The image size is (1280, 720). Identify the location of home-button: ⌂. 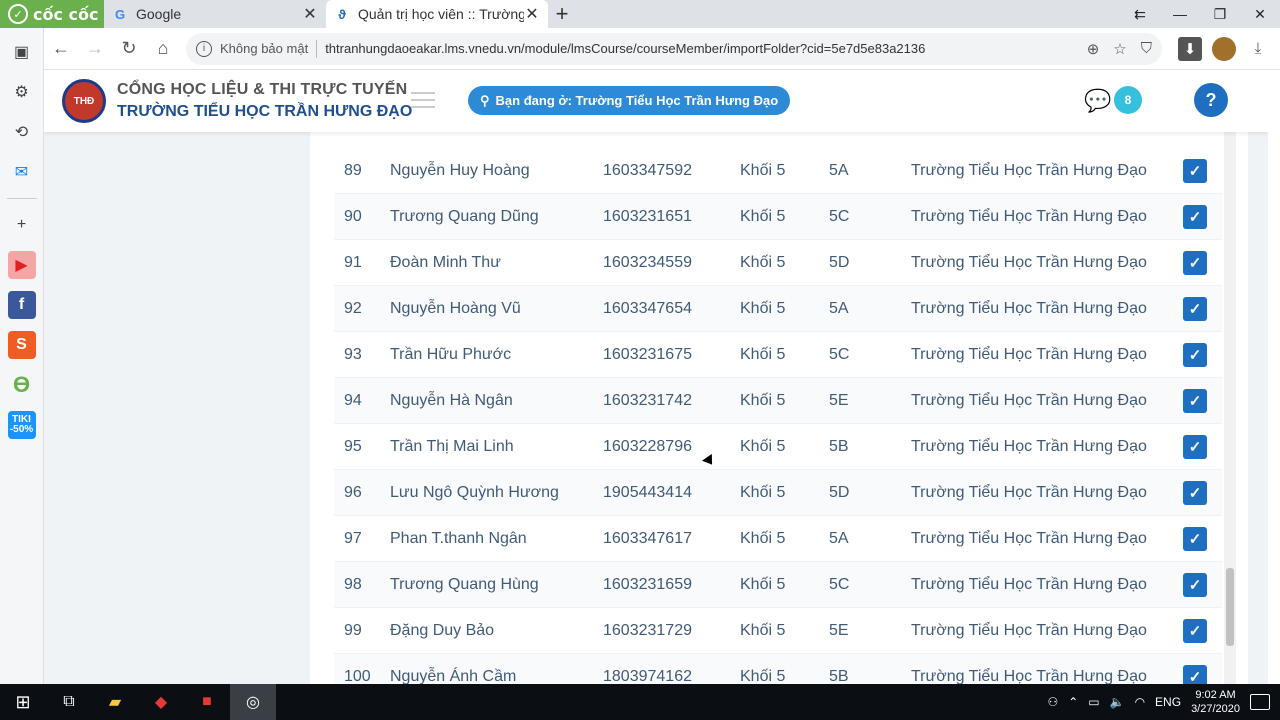
(163, 49).